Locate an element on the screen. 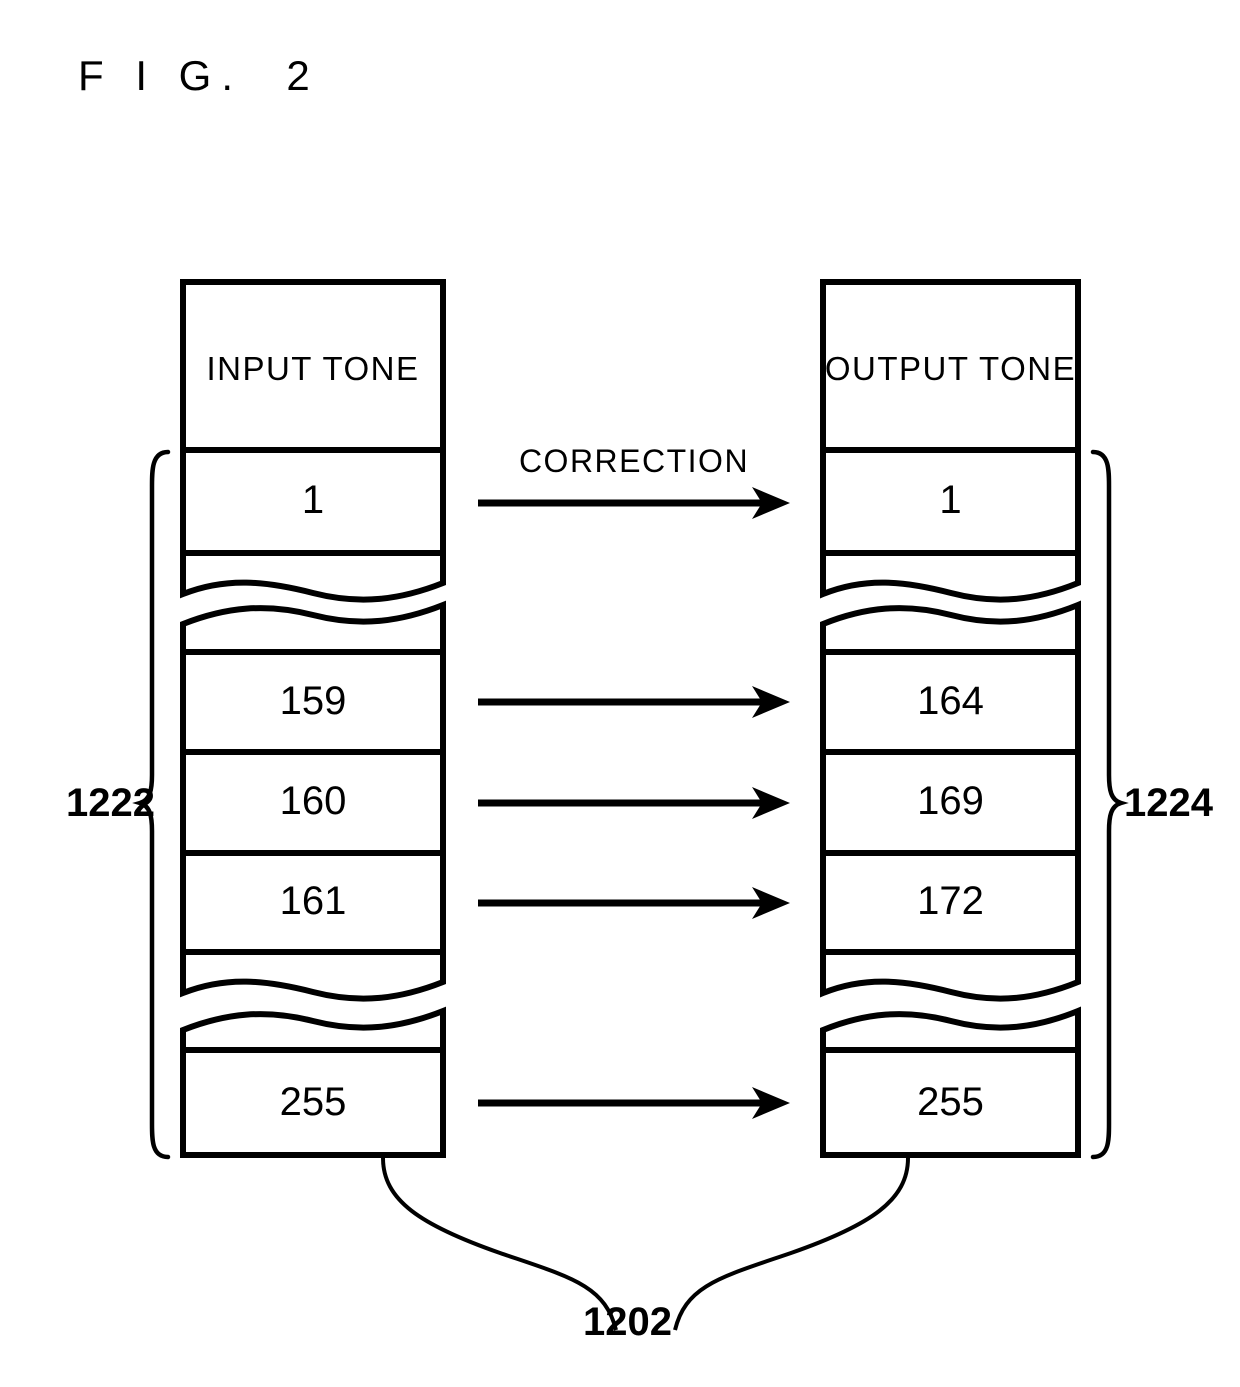 The height and width of the screenshot is (1387, 1240). input-tone-cell-160: 160 is located at coordinates (313, 801).